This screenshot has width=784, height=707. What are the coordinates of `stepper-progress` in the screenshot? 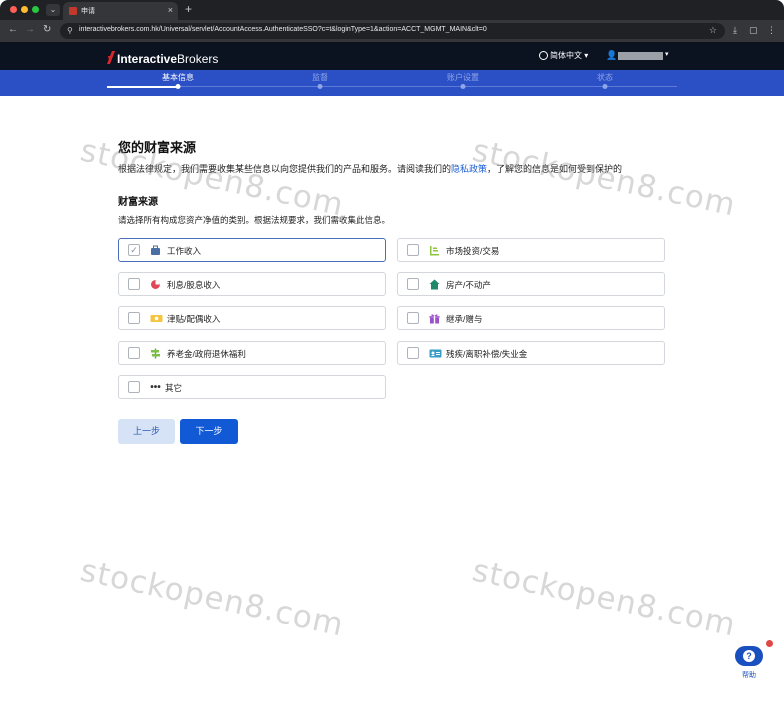 It's located at (142, 87).